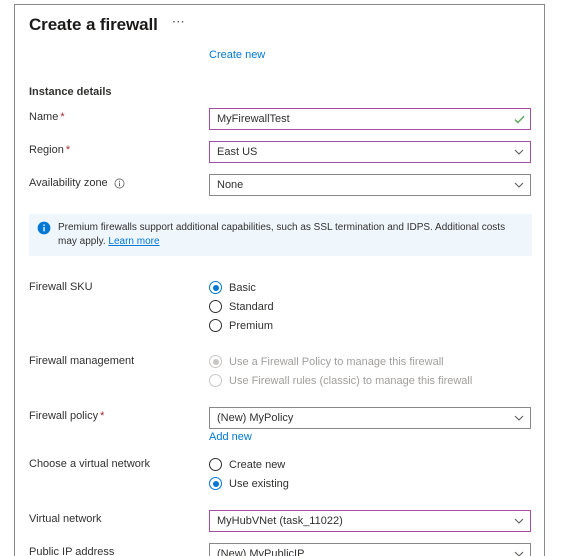 The width and height of the screenshot is (586, 556). Describe the element at coordinates (370, 418) in the screenshot. I see `firewall-policy-dropdown: (New) MyPolicy` at that location.